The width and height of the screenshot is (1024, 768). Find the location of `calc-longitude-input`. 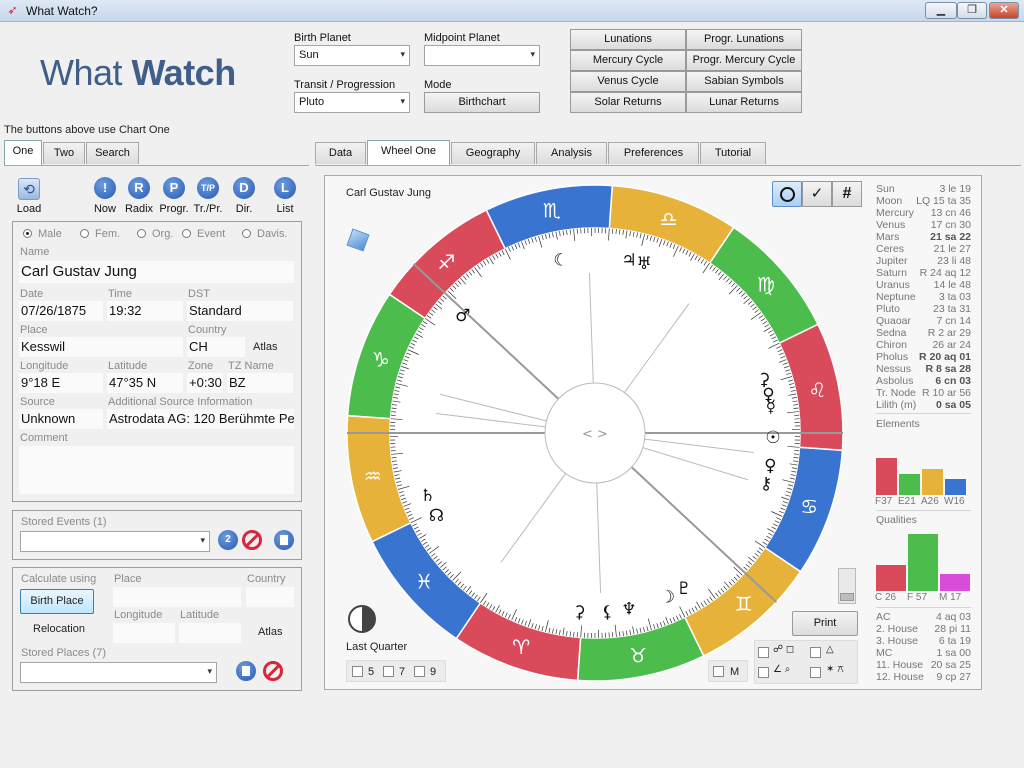

calc-longitude-input is located at coordinates (144, 633).